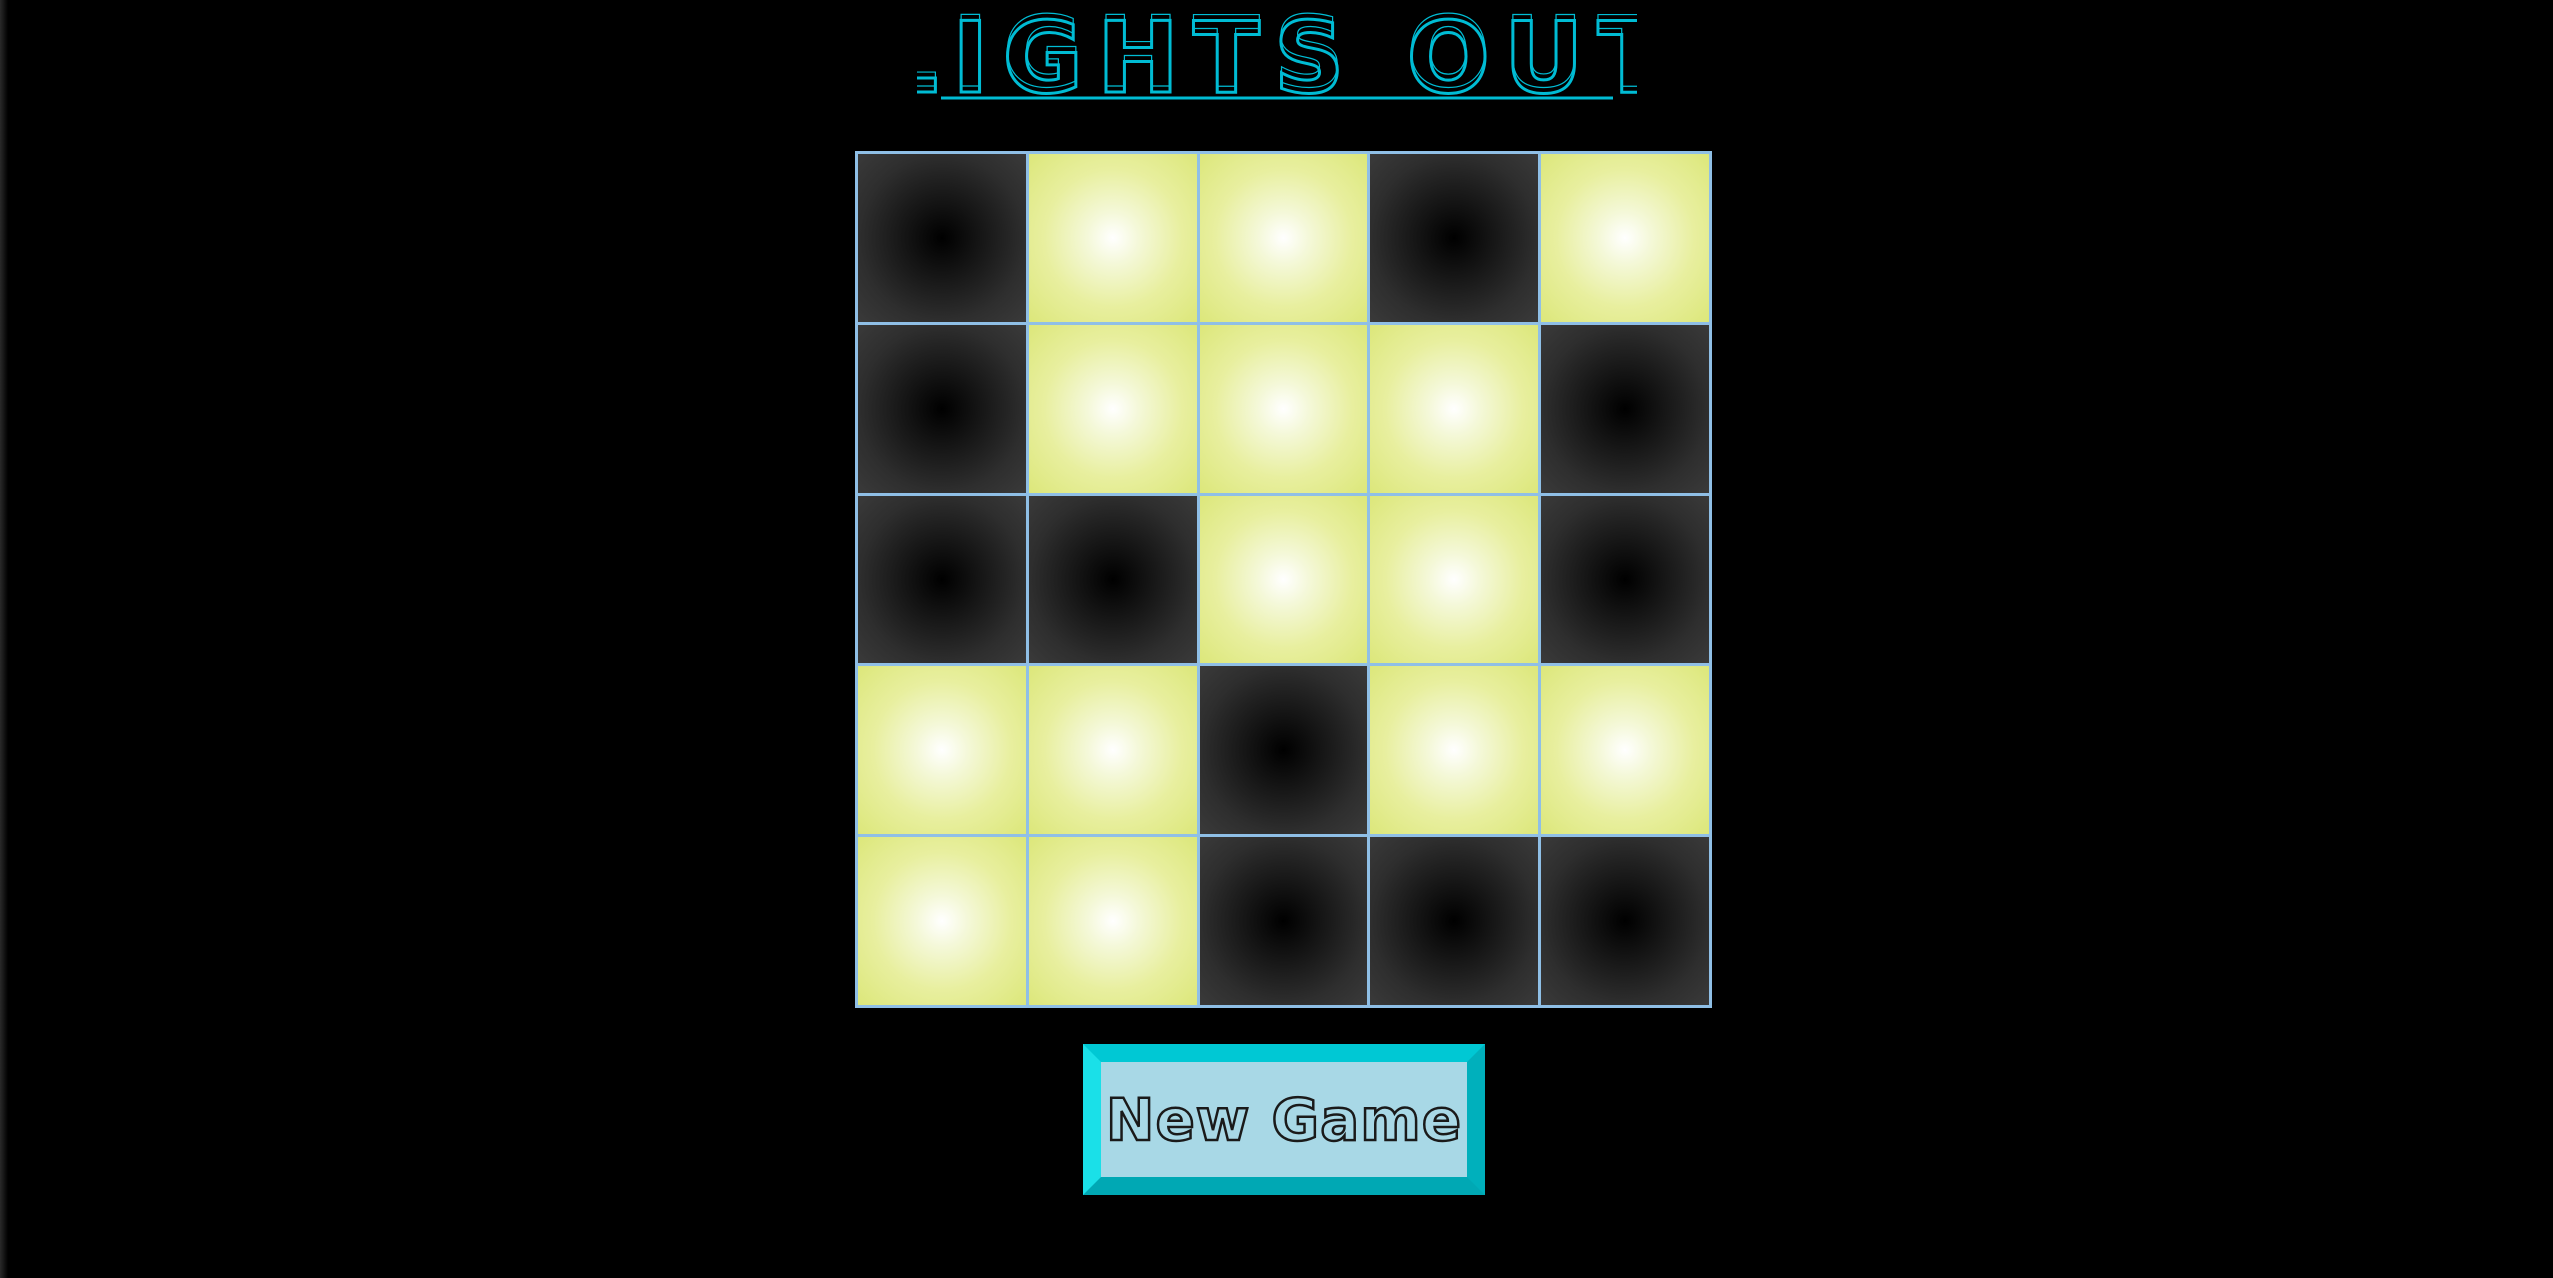 This screenshot has height=1278, width=2553. I want to click on light-cell-r4-c2, so click(1112, 750).